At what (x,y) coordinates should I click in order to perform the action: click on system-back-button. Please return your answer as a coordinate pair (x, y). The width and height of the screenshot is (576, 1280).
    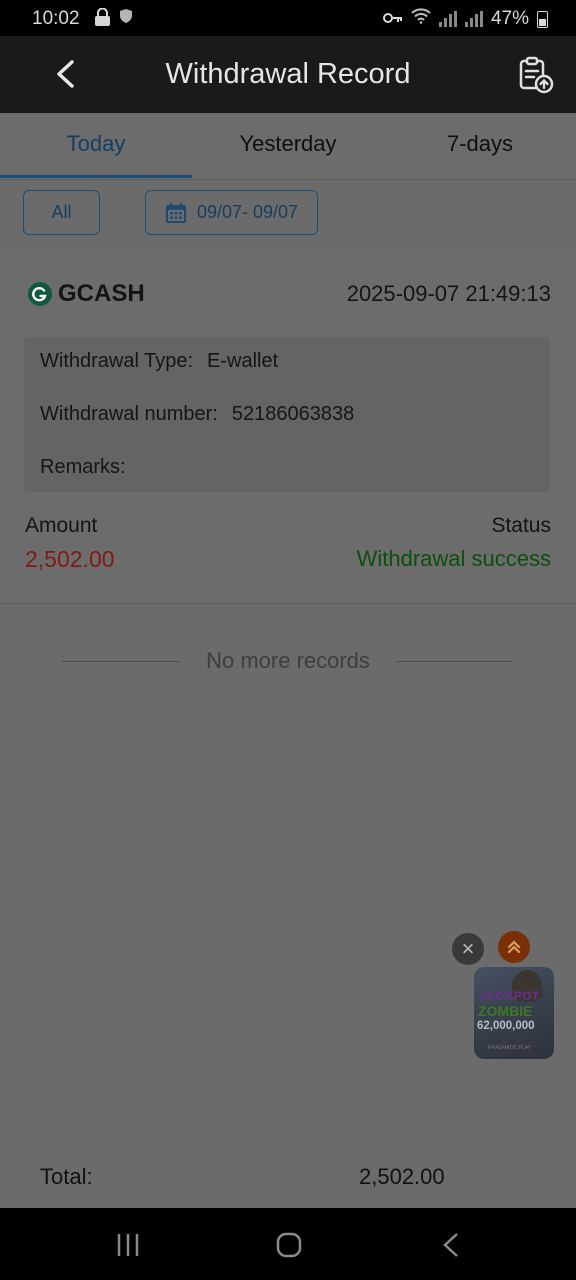
    Looking at the image, I should click on (450, 1245).